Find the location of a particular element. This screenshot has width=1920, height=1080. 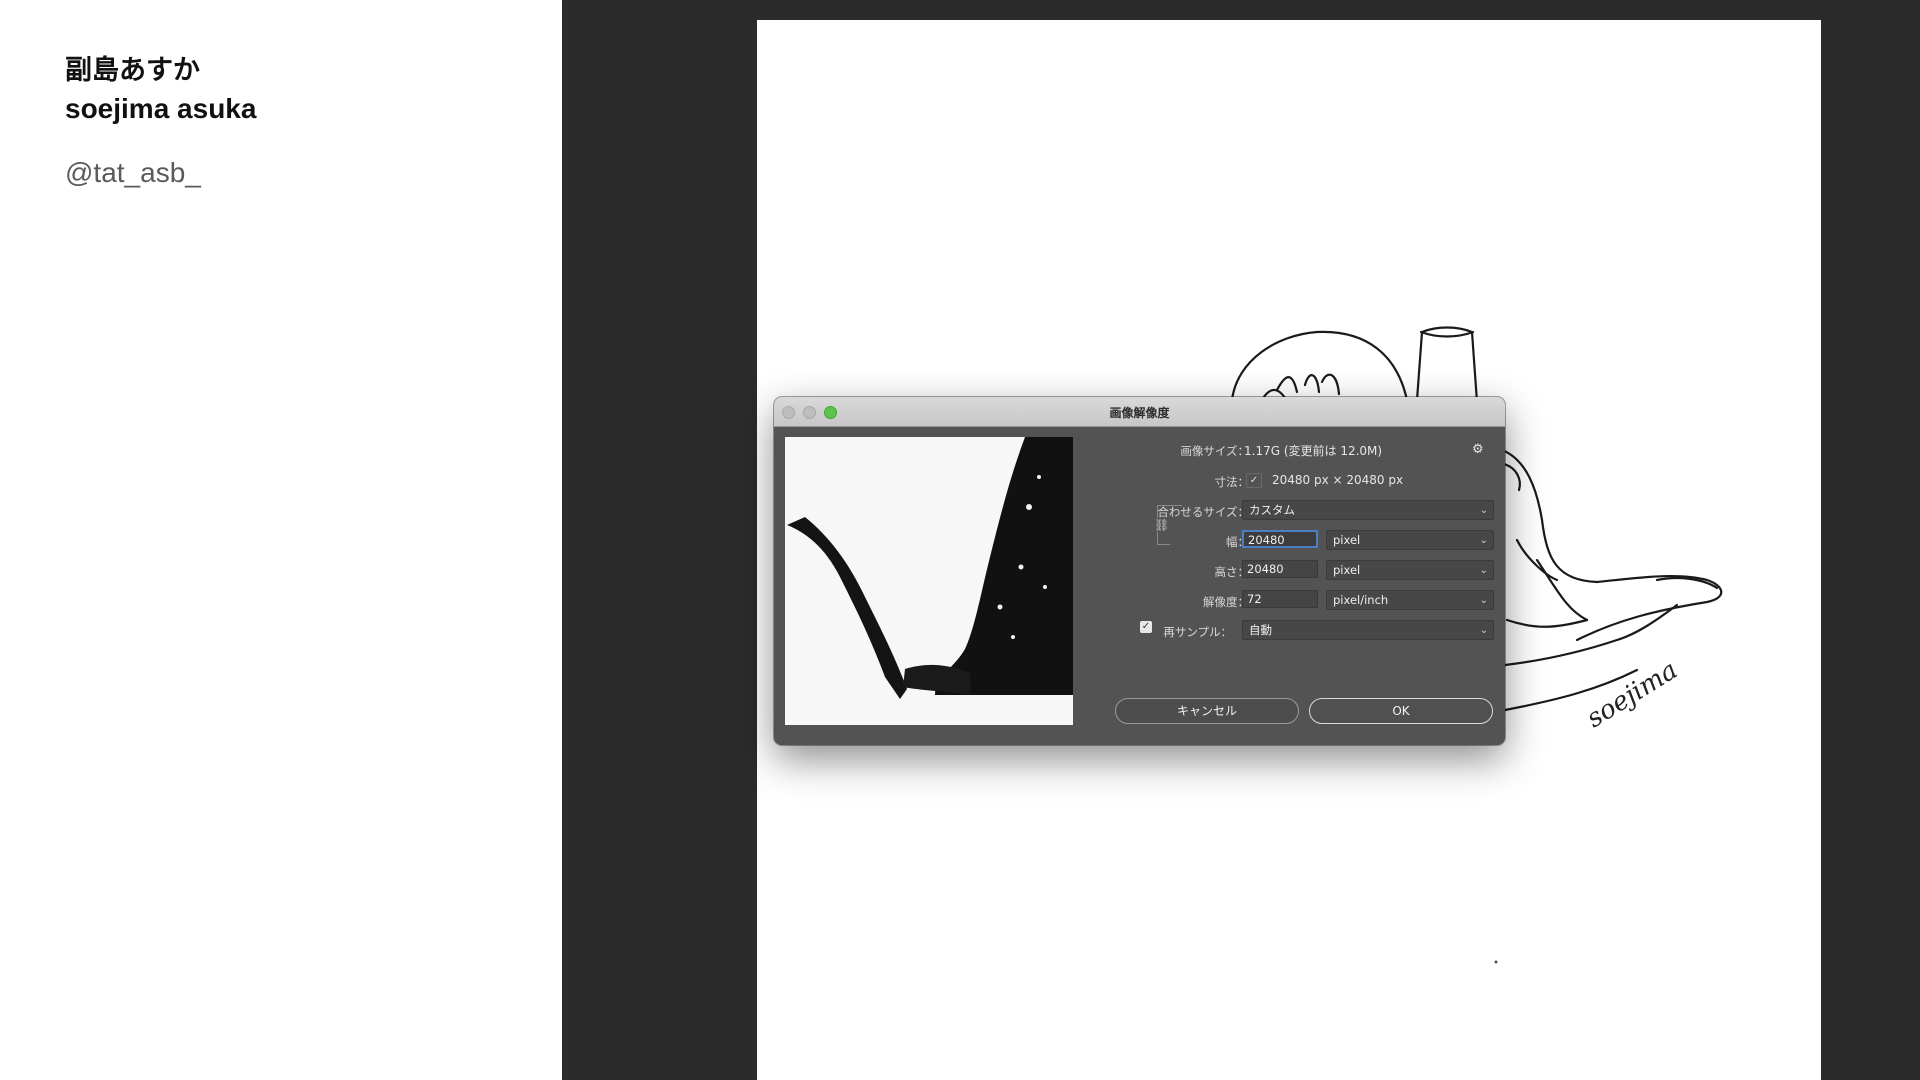

image-size-value: 1.17G (変更前は 12.0M) is located at coordinates (1313, 451).